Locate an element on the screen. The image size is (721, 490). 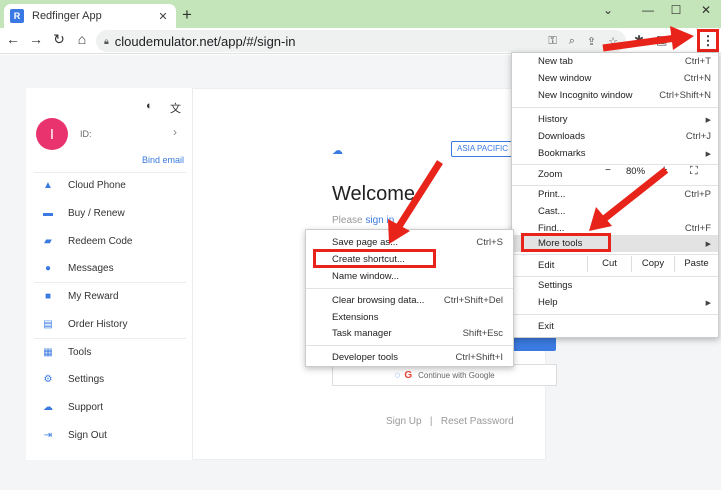
key-icon: ⚿ is located at coordinates (552, 41).